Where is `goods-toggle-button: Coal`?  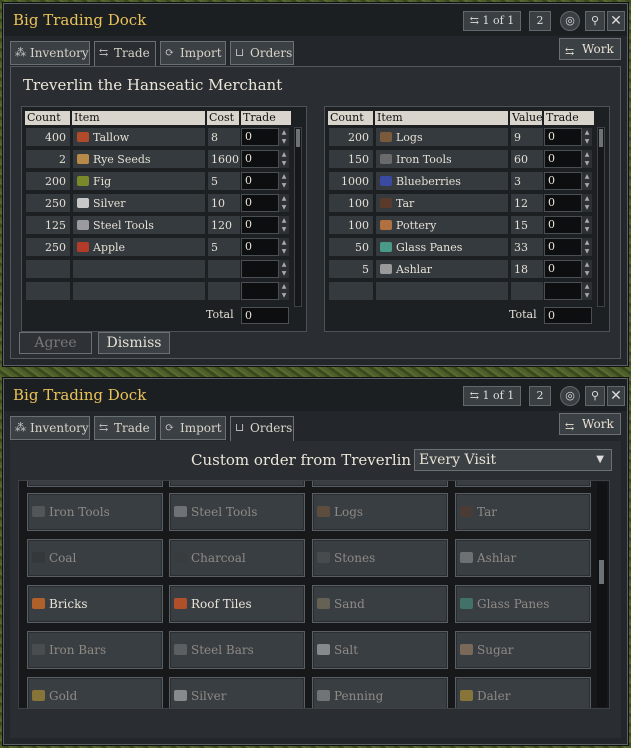 goods-toggle-button: Coal is located at coordinates (95, 558).